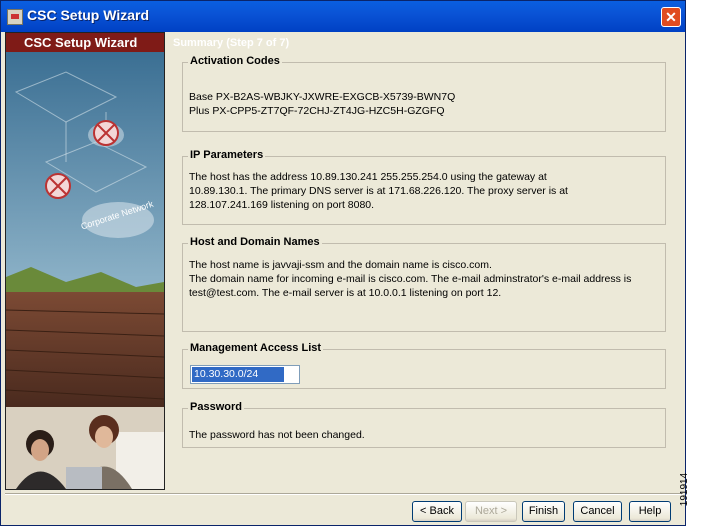 Image resolution: width=703 pixels, height=526 pixels. What do you see at coordinates (88, 15) in the screenshot?
I see `window-title: CSC Setup Wizard` at bounding box center [88, 15].